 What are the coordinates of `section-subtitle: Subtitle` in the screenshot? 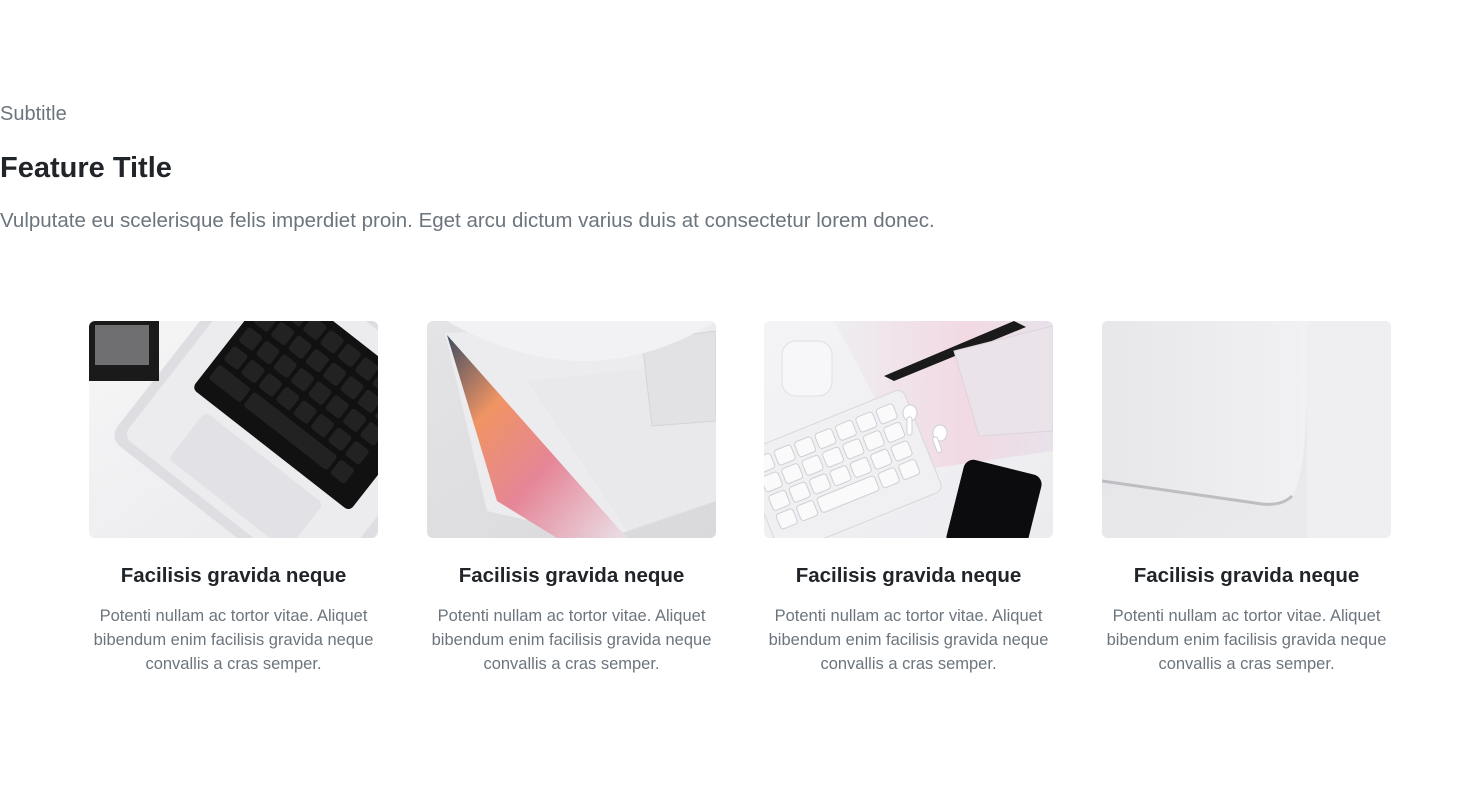 It's located at (33, 114).